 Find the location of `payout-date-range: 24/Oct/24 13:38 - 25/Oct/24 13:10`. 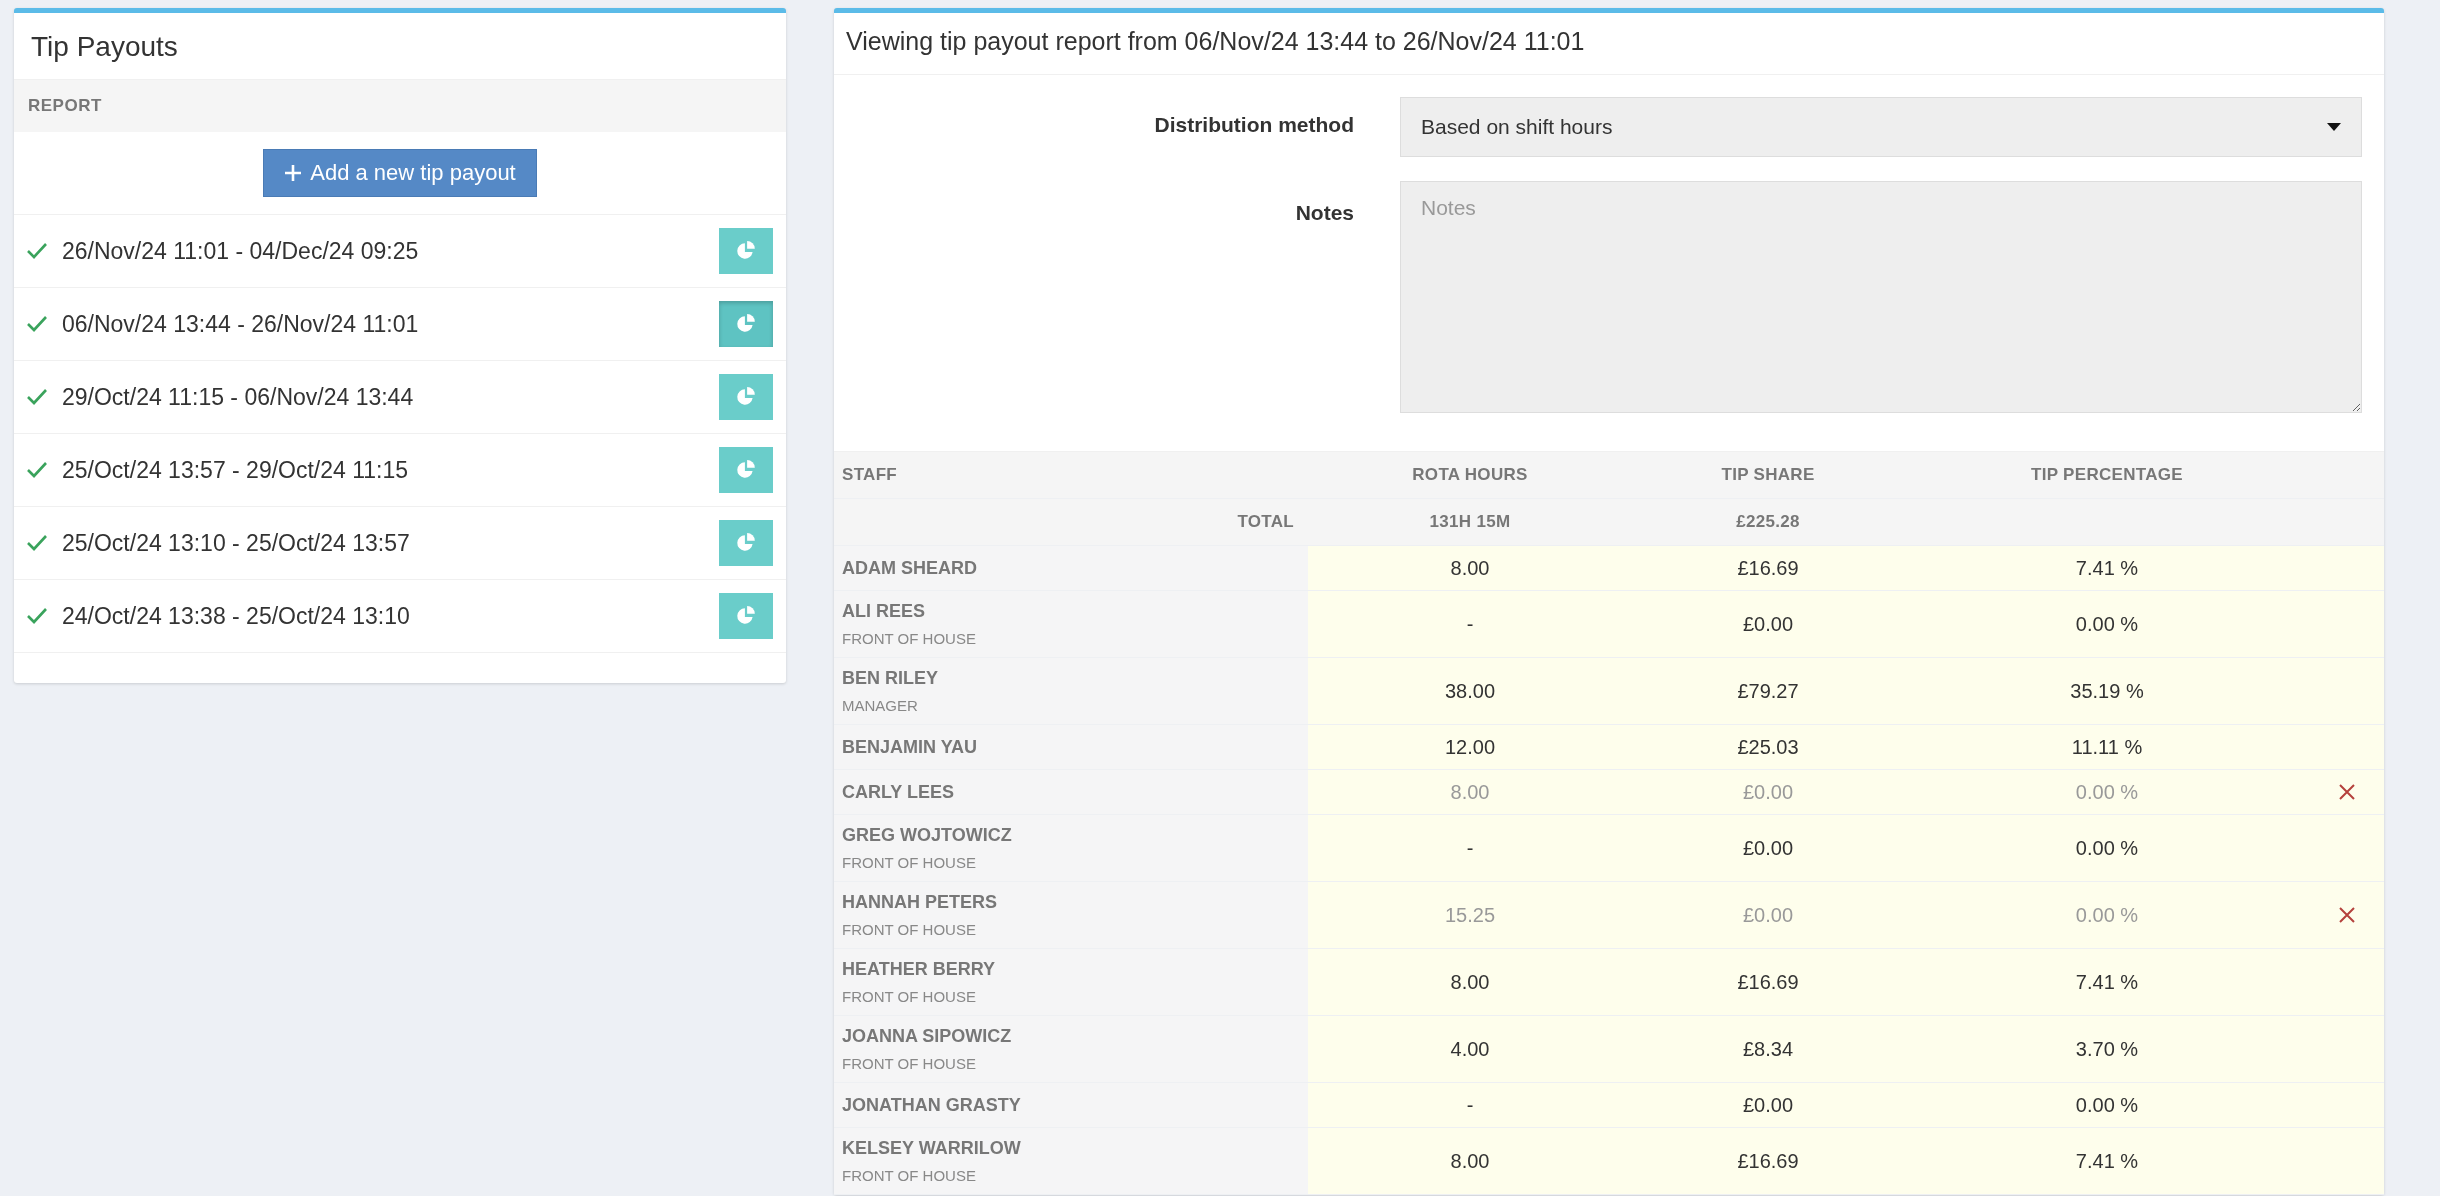

payout-date-range: 24/Oct/24 13:38 - 25/Oct/24 13:10 is located at coordinates (236, 616).